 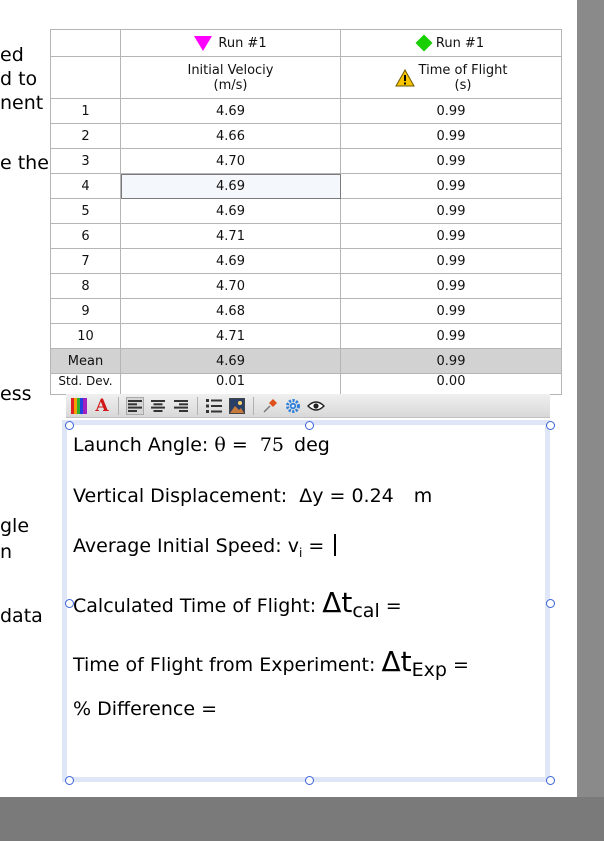 What do you see at coordinates (19, 79) in the screenshot?
I see `background-text: d to` at bounding box center [19, 79].